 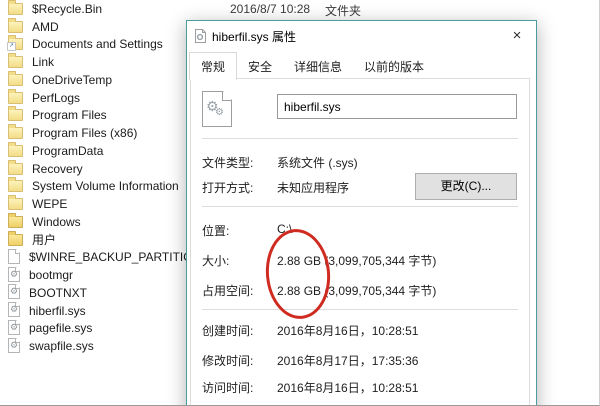 I want to click on file-name-label: bootmgr, so click(x=51, y=275).